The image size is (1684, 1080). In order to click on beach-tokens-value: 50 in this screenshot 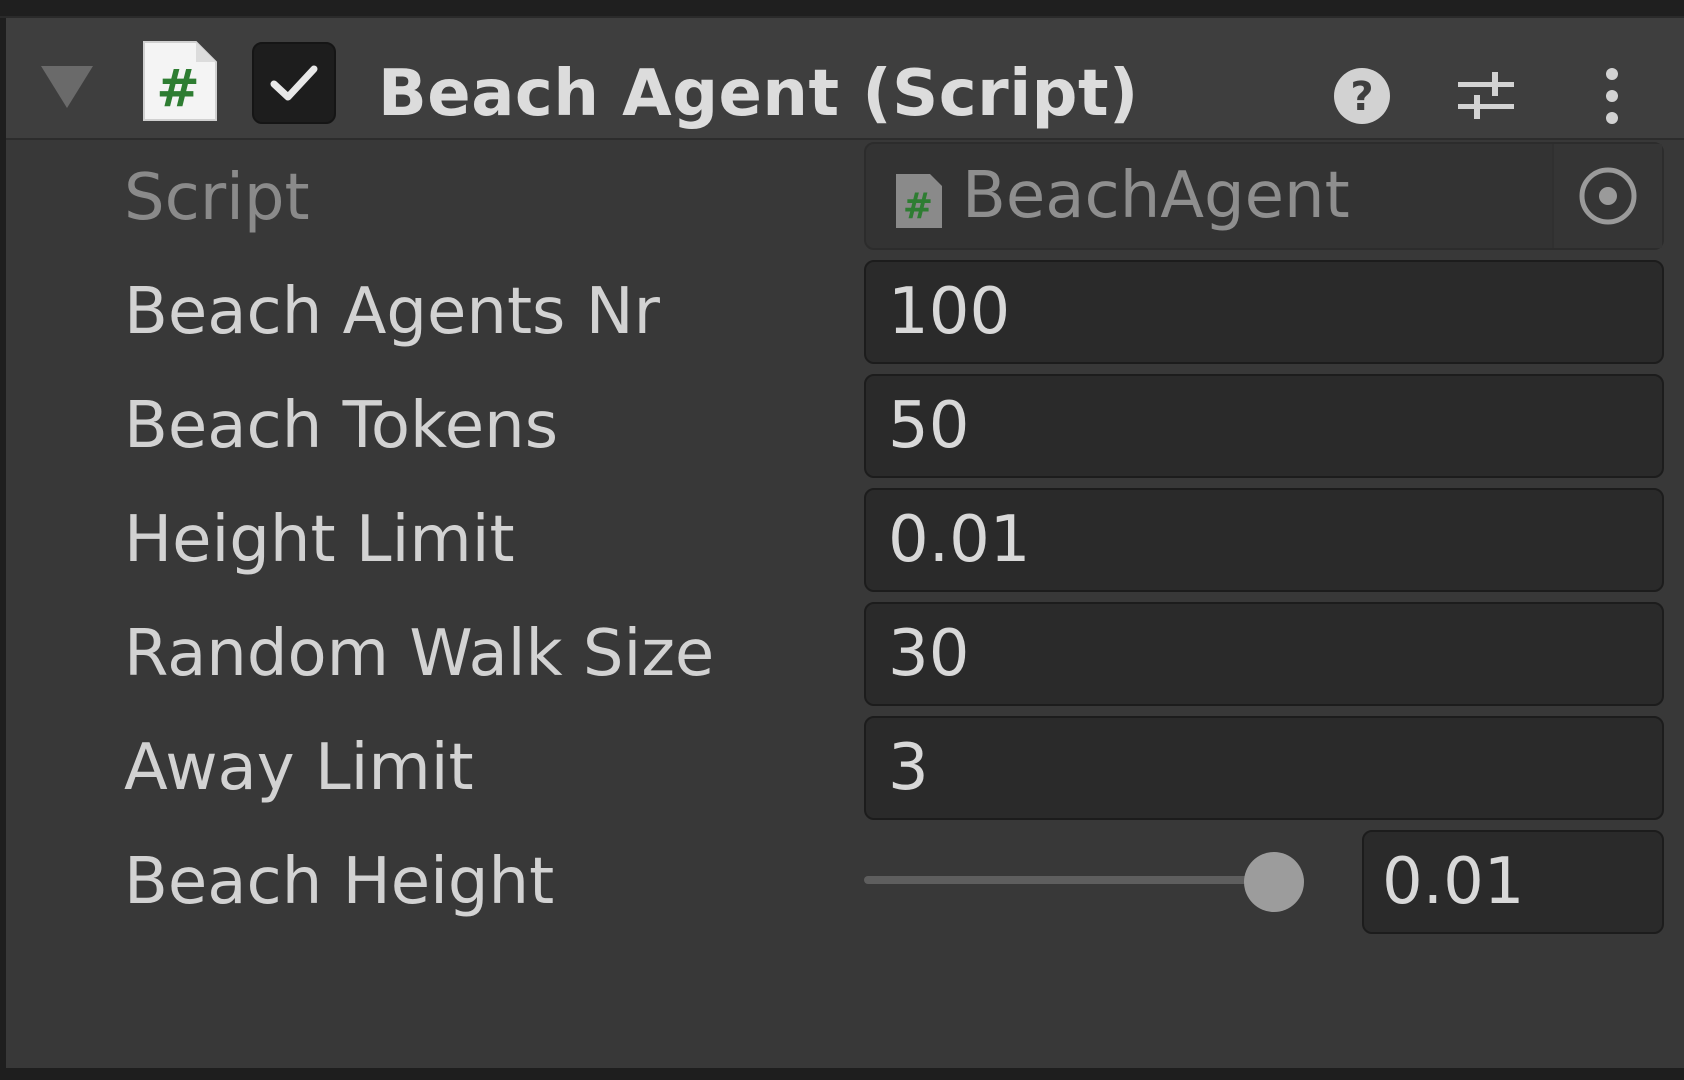, I will do `click(929, 426)`.